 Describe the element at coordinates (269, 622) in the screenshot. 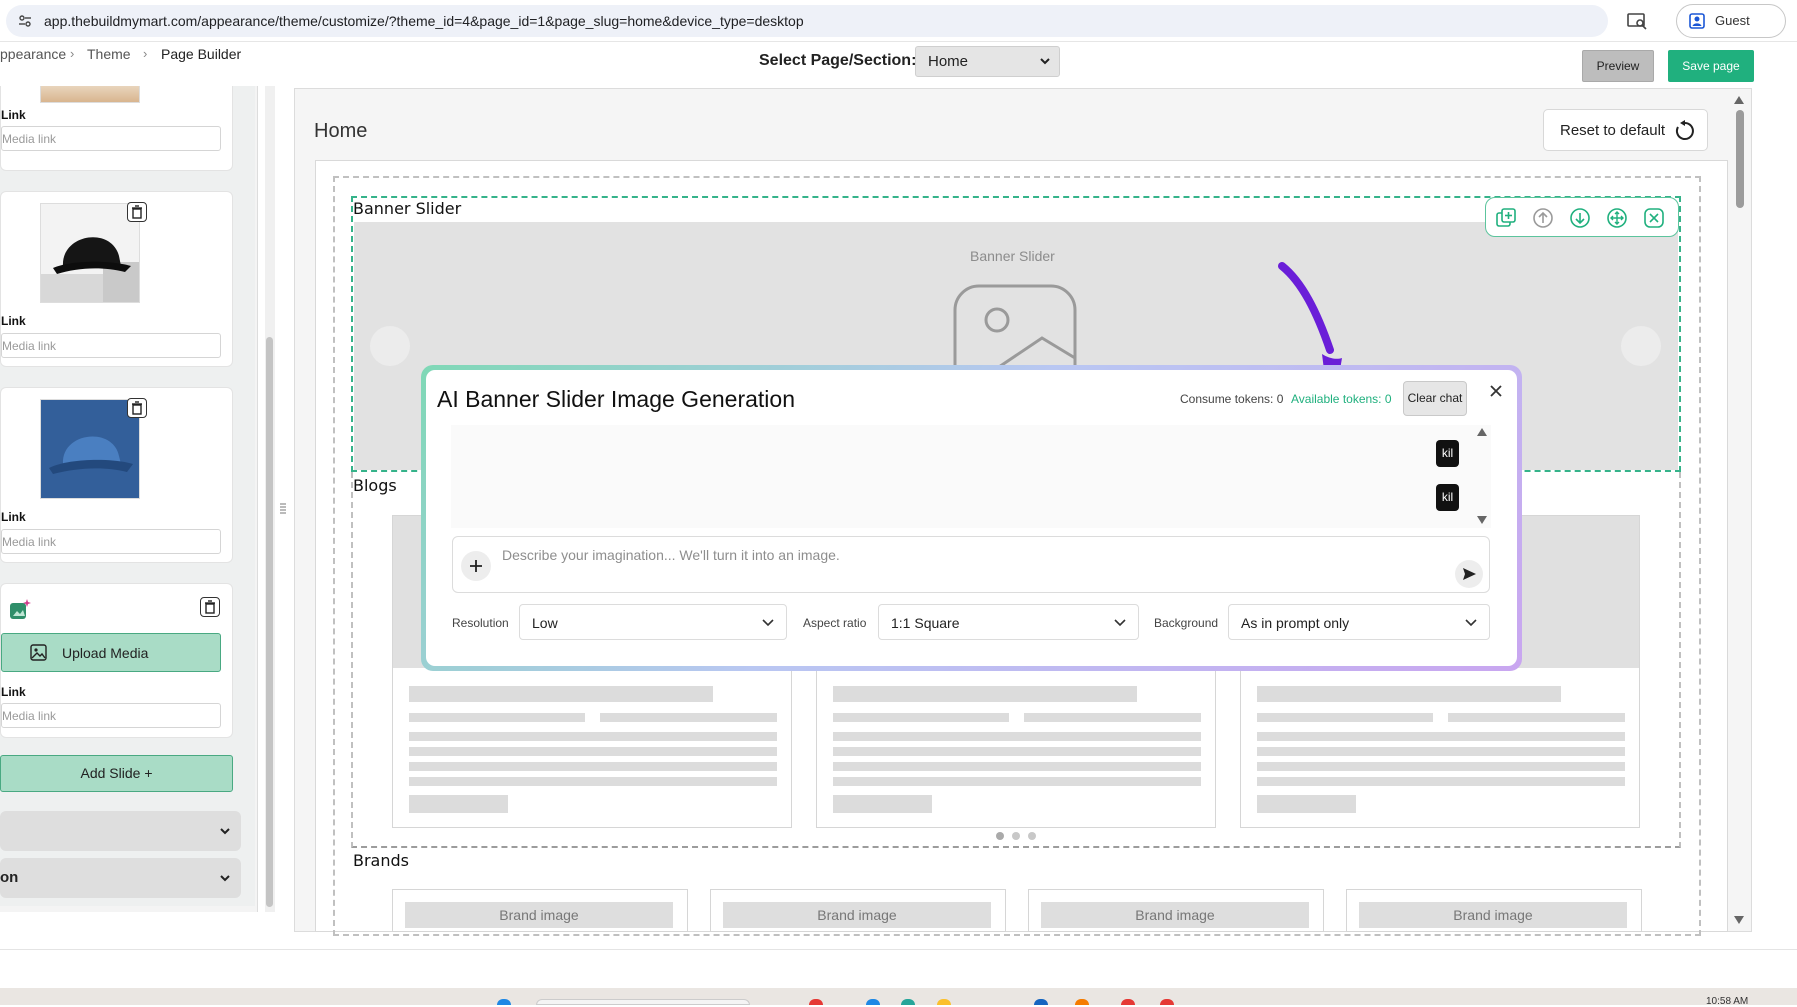

I see `sidebar-scrollbar-thumb` at that location.